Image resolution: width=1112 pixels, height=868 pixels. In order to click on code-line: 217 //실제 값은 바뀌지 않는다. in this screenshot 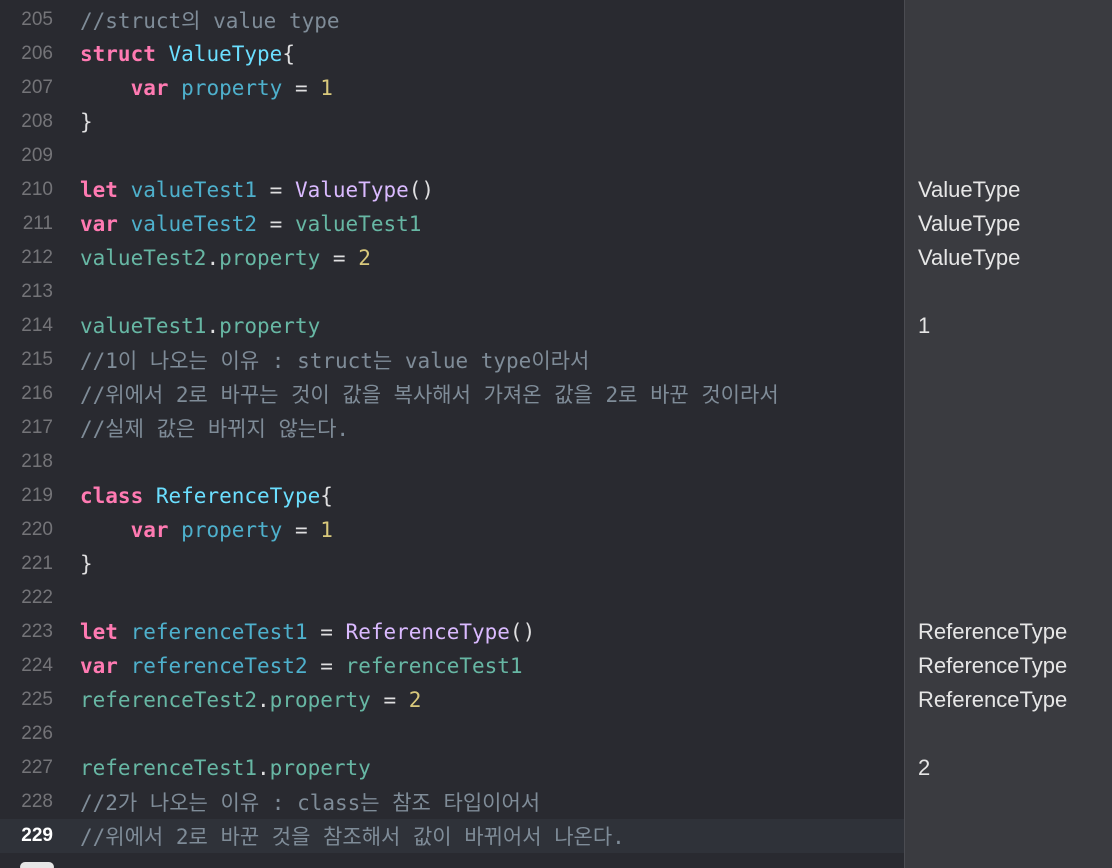, I will do `click(452, 428)`.